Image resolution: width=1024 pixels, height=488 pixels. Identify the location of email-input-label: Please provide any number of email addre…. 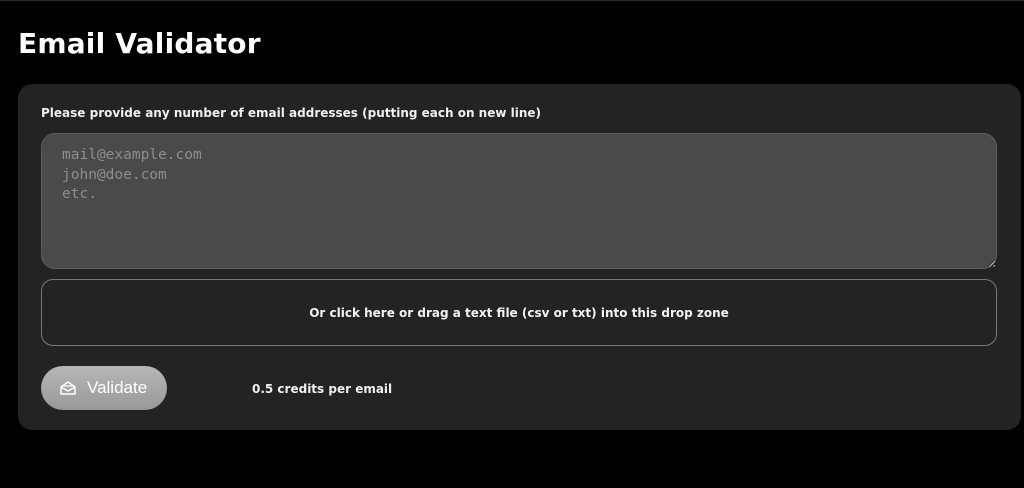
(291, 113).